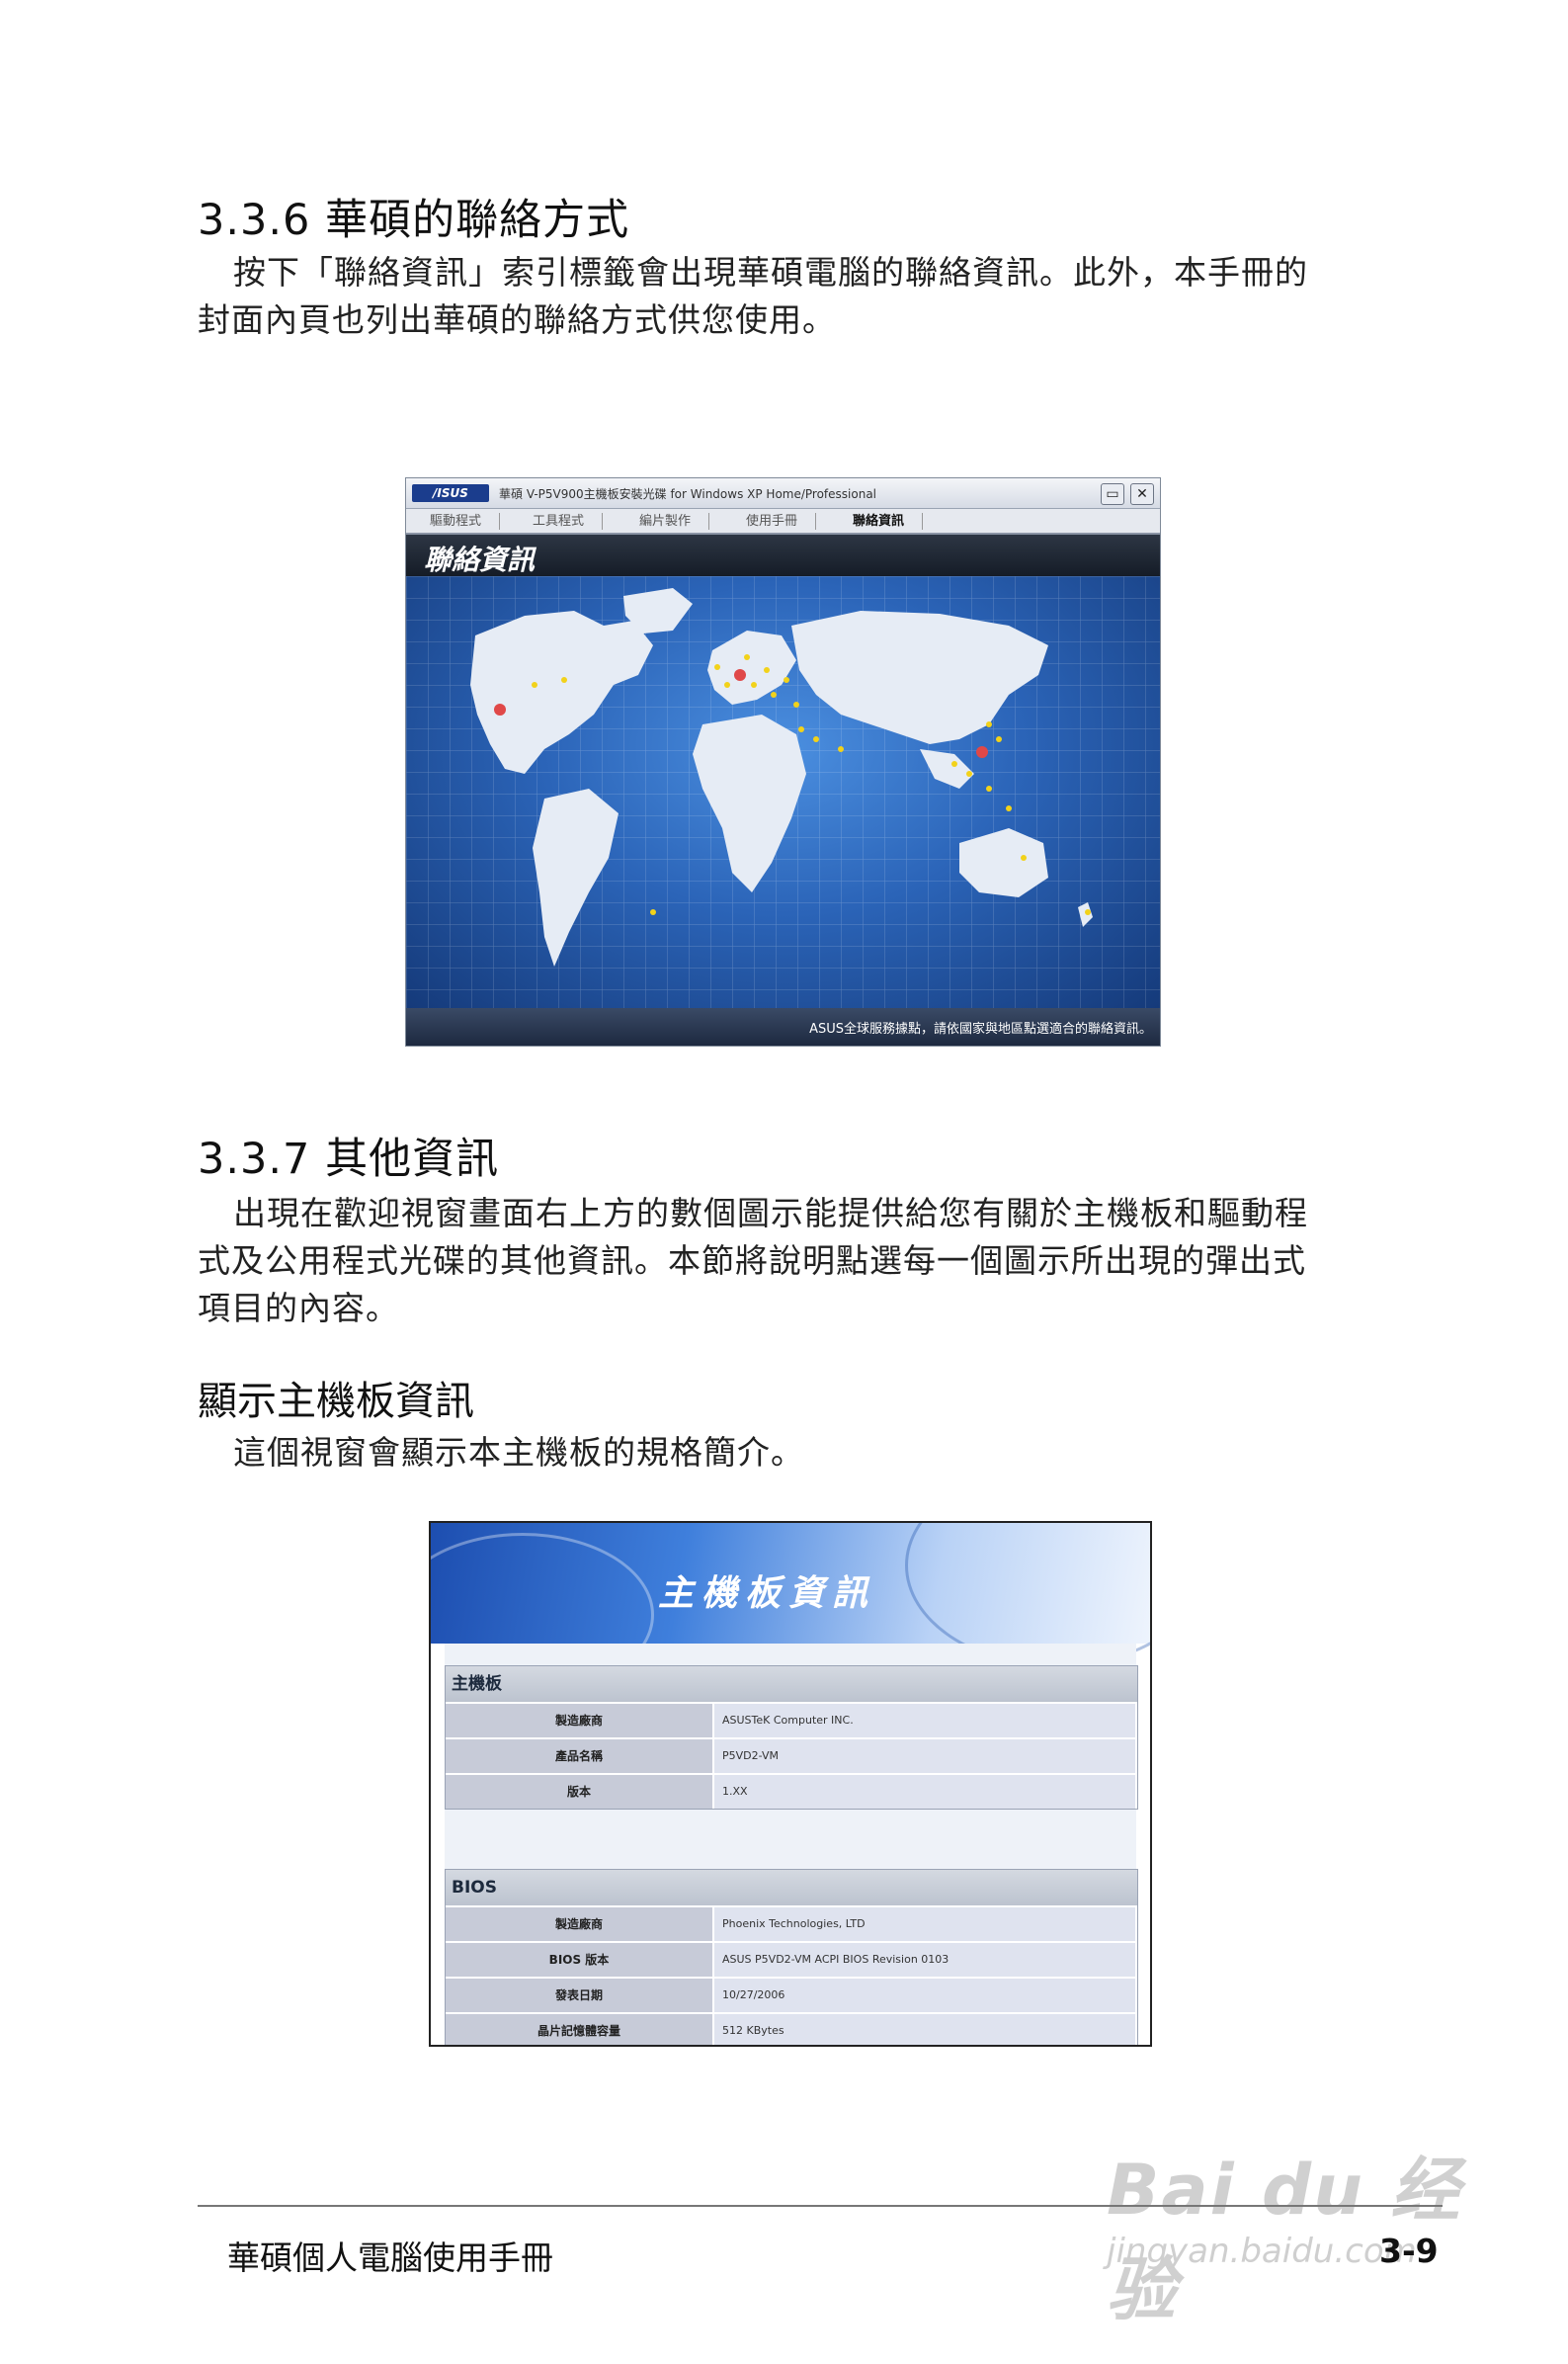 The image size is (1568, 2364). I want to click on mb-info-value: P5VD2-VM, so click(924, 1756).